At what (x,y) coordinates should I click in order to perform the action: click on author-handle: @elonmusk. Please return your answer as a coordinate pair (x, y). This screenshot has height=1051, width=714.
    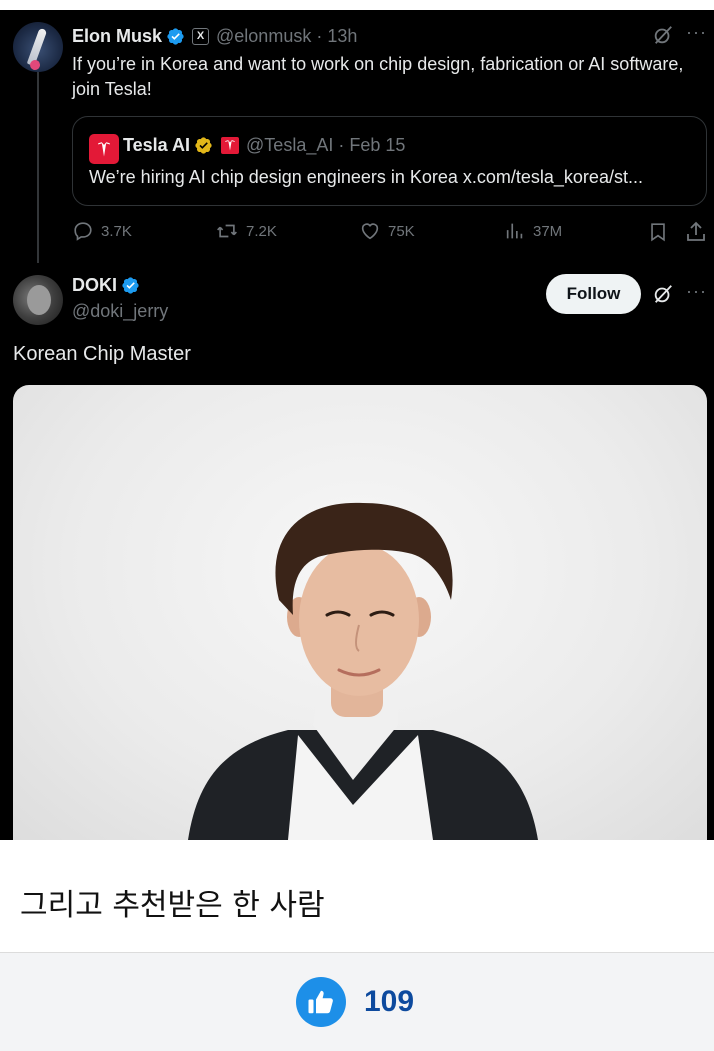
    Looking at the image, I should click on (263, 36).